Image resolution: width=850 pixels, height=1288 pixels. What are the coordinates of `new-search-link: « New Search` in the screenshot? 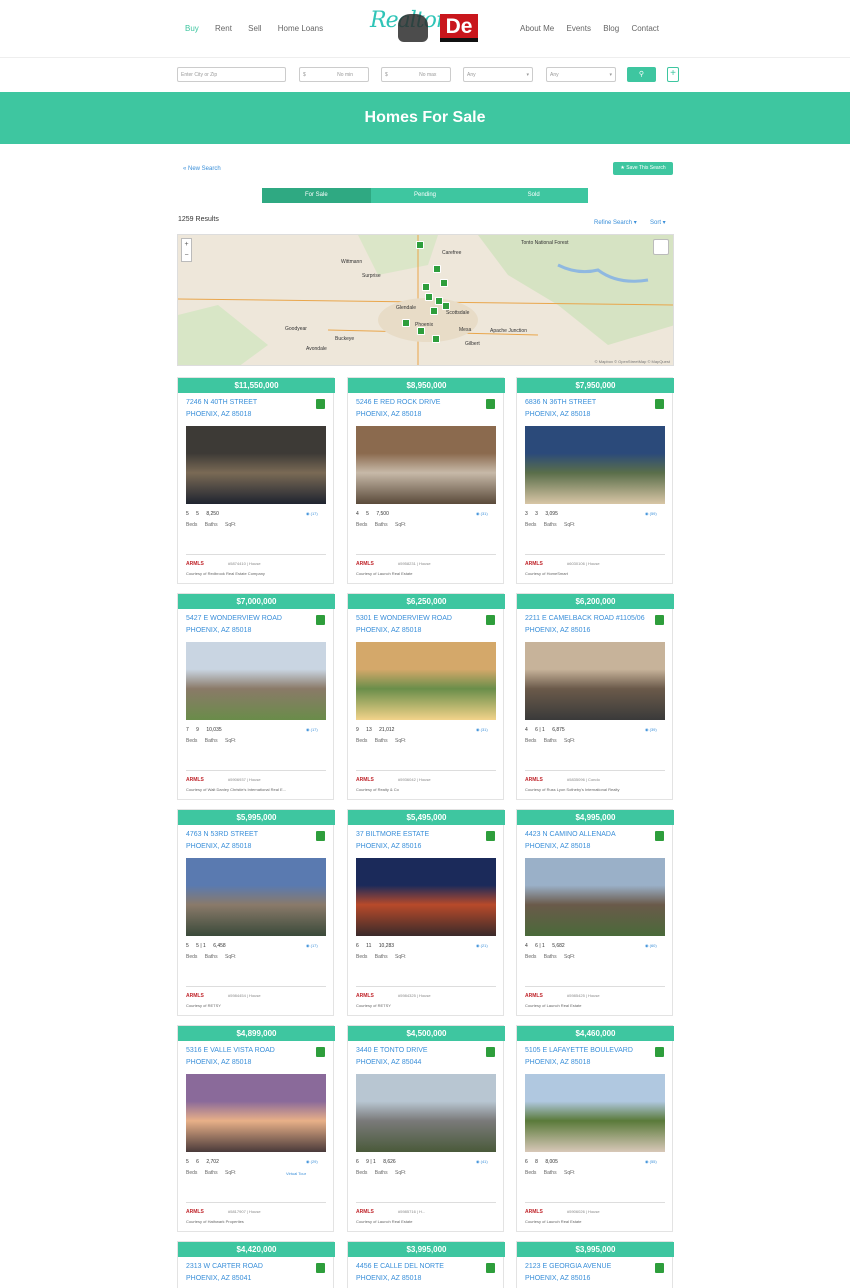 It's located at (202, 169).